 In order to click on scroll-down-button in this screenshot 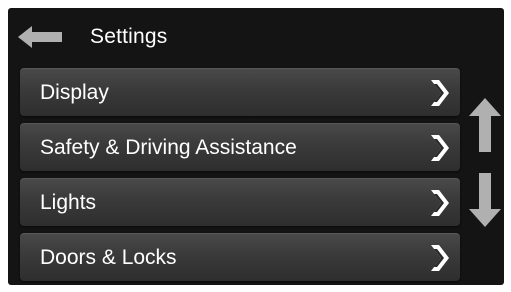, I will do `click(485, 200)`.